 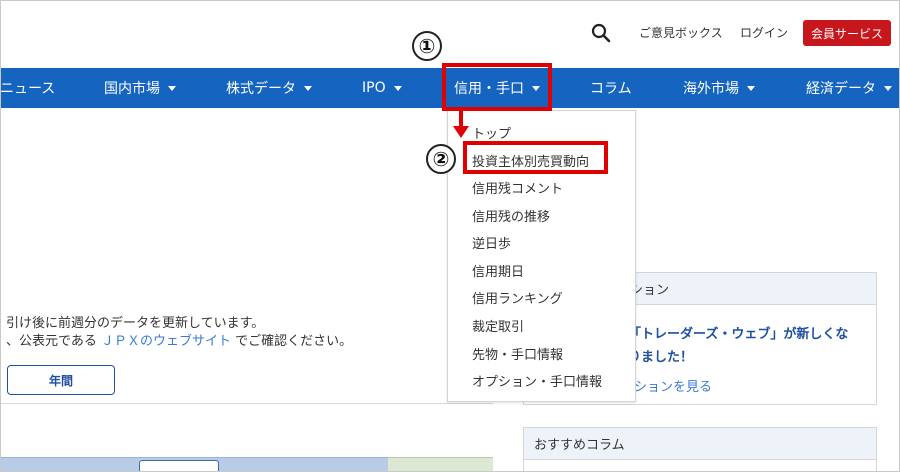 What do you see at coordinates (498, 270) in the screenshot?
I see `dropdown-item-margin-due: 信用期日` at bounding box center [498, 270].